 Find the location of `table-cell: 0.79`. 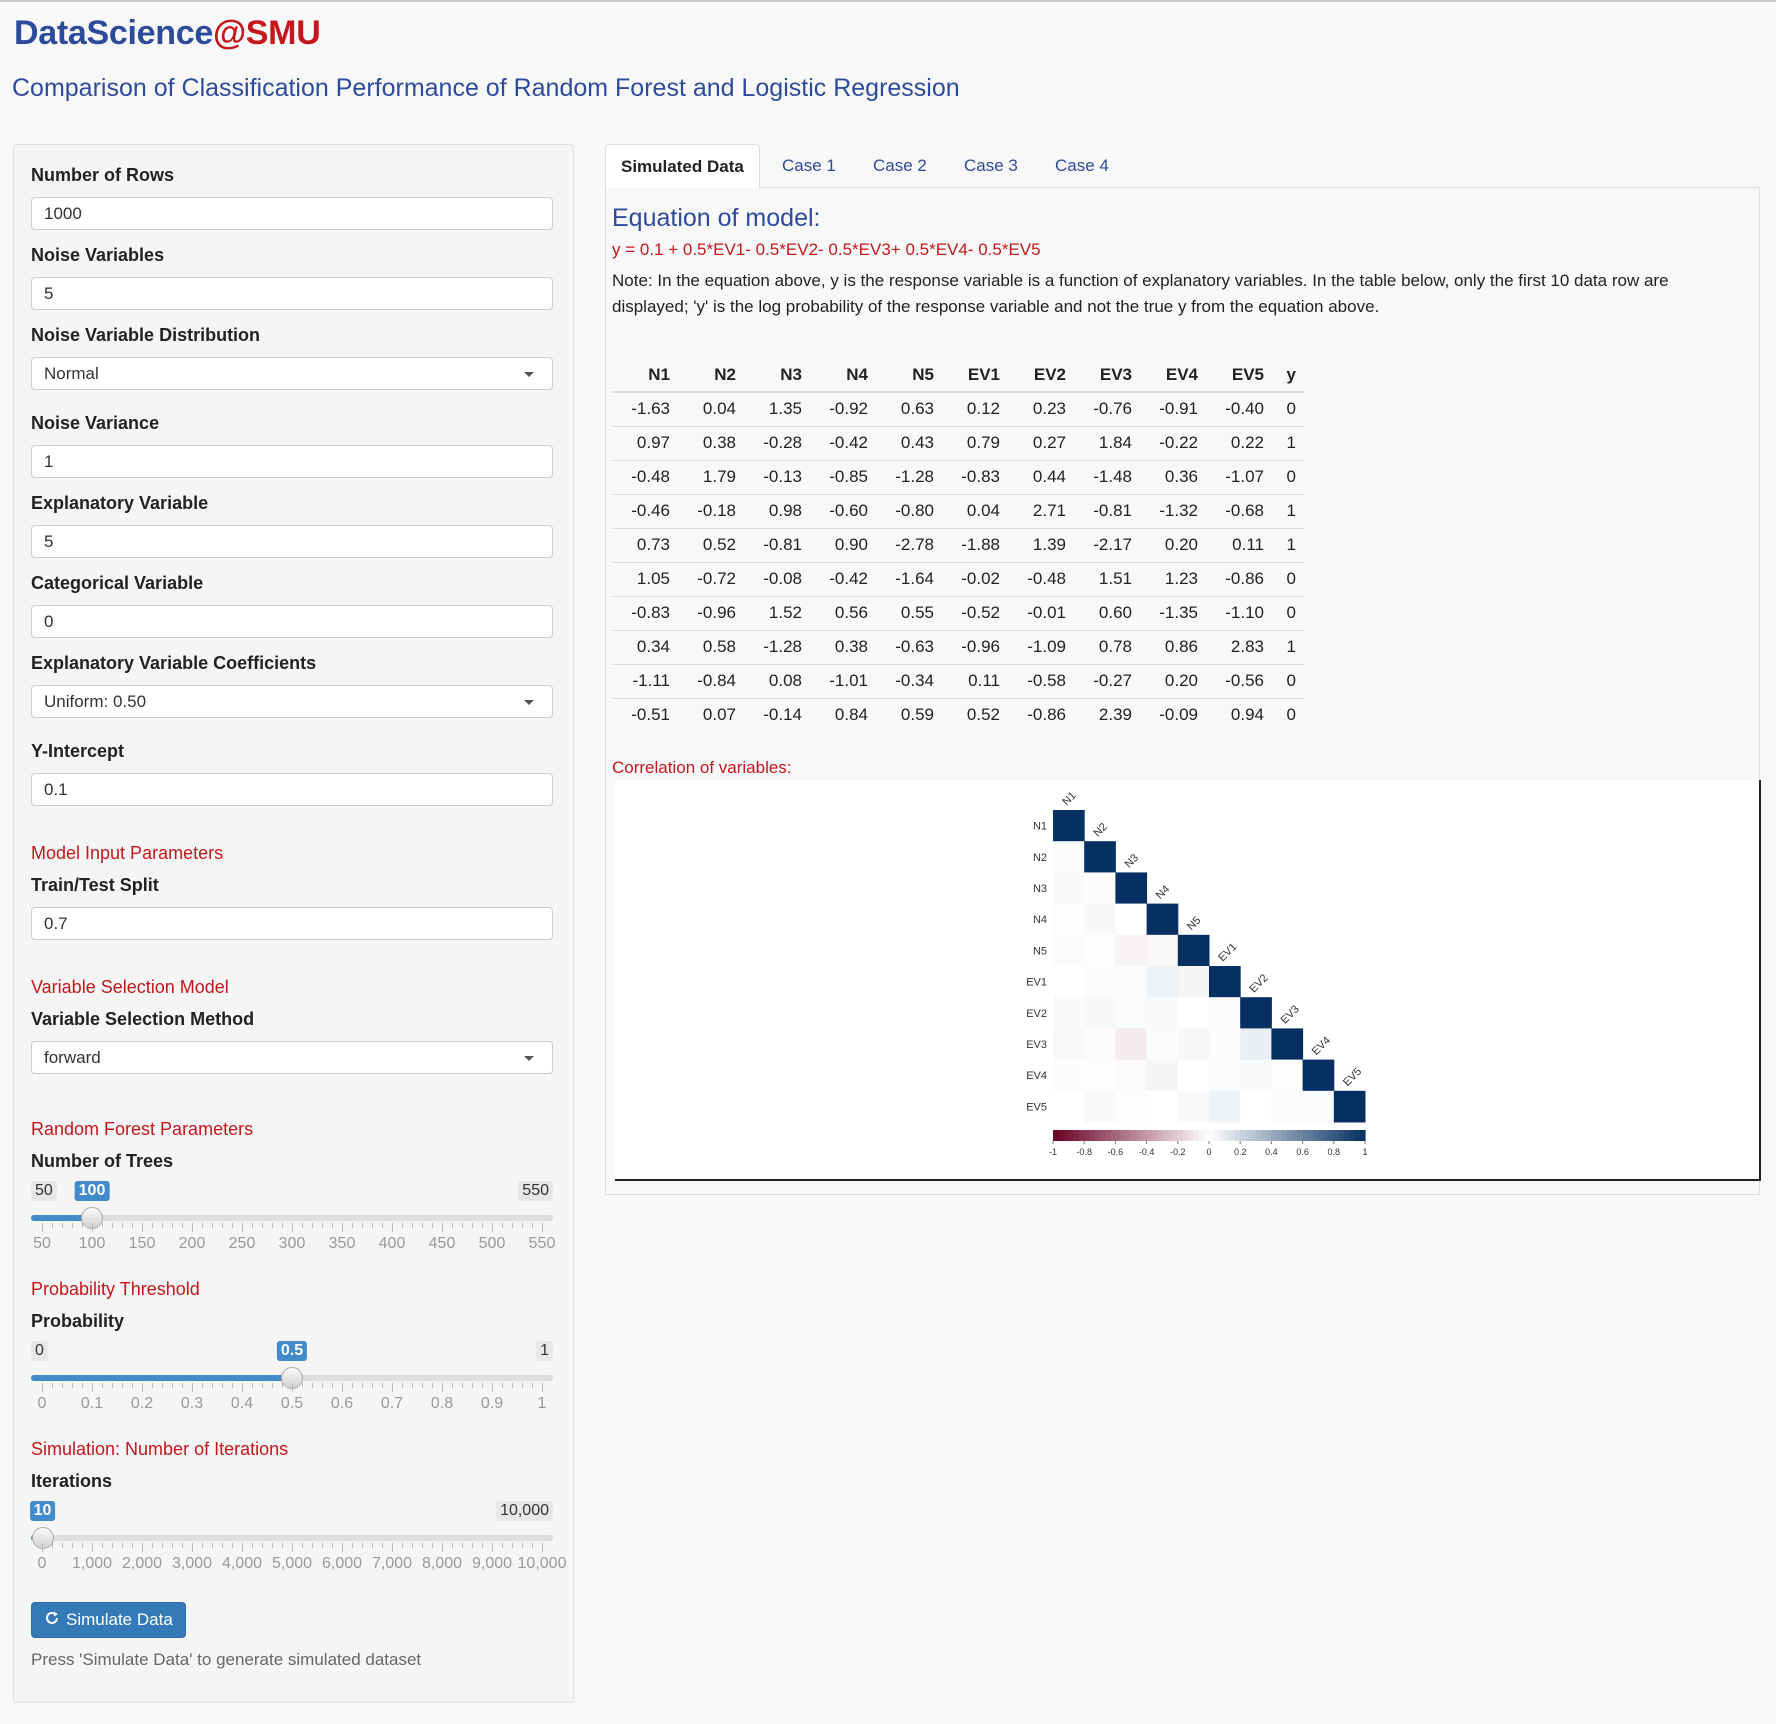

table-cell: 0.79 is located at coordinates (975, 442).